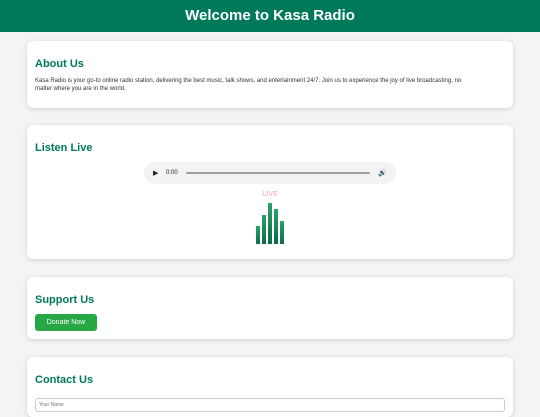  I want to click on site-header: Welcome to Kasa Radio, so click(270, 16).